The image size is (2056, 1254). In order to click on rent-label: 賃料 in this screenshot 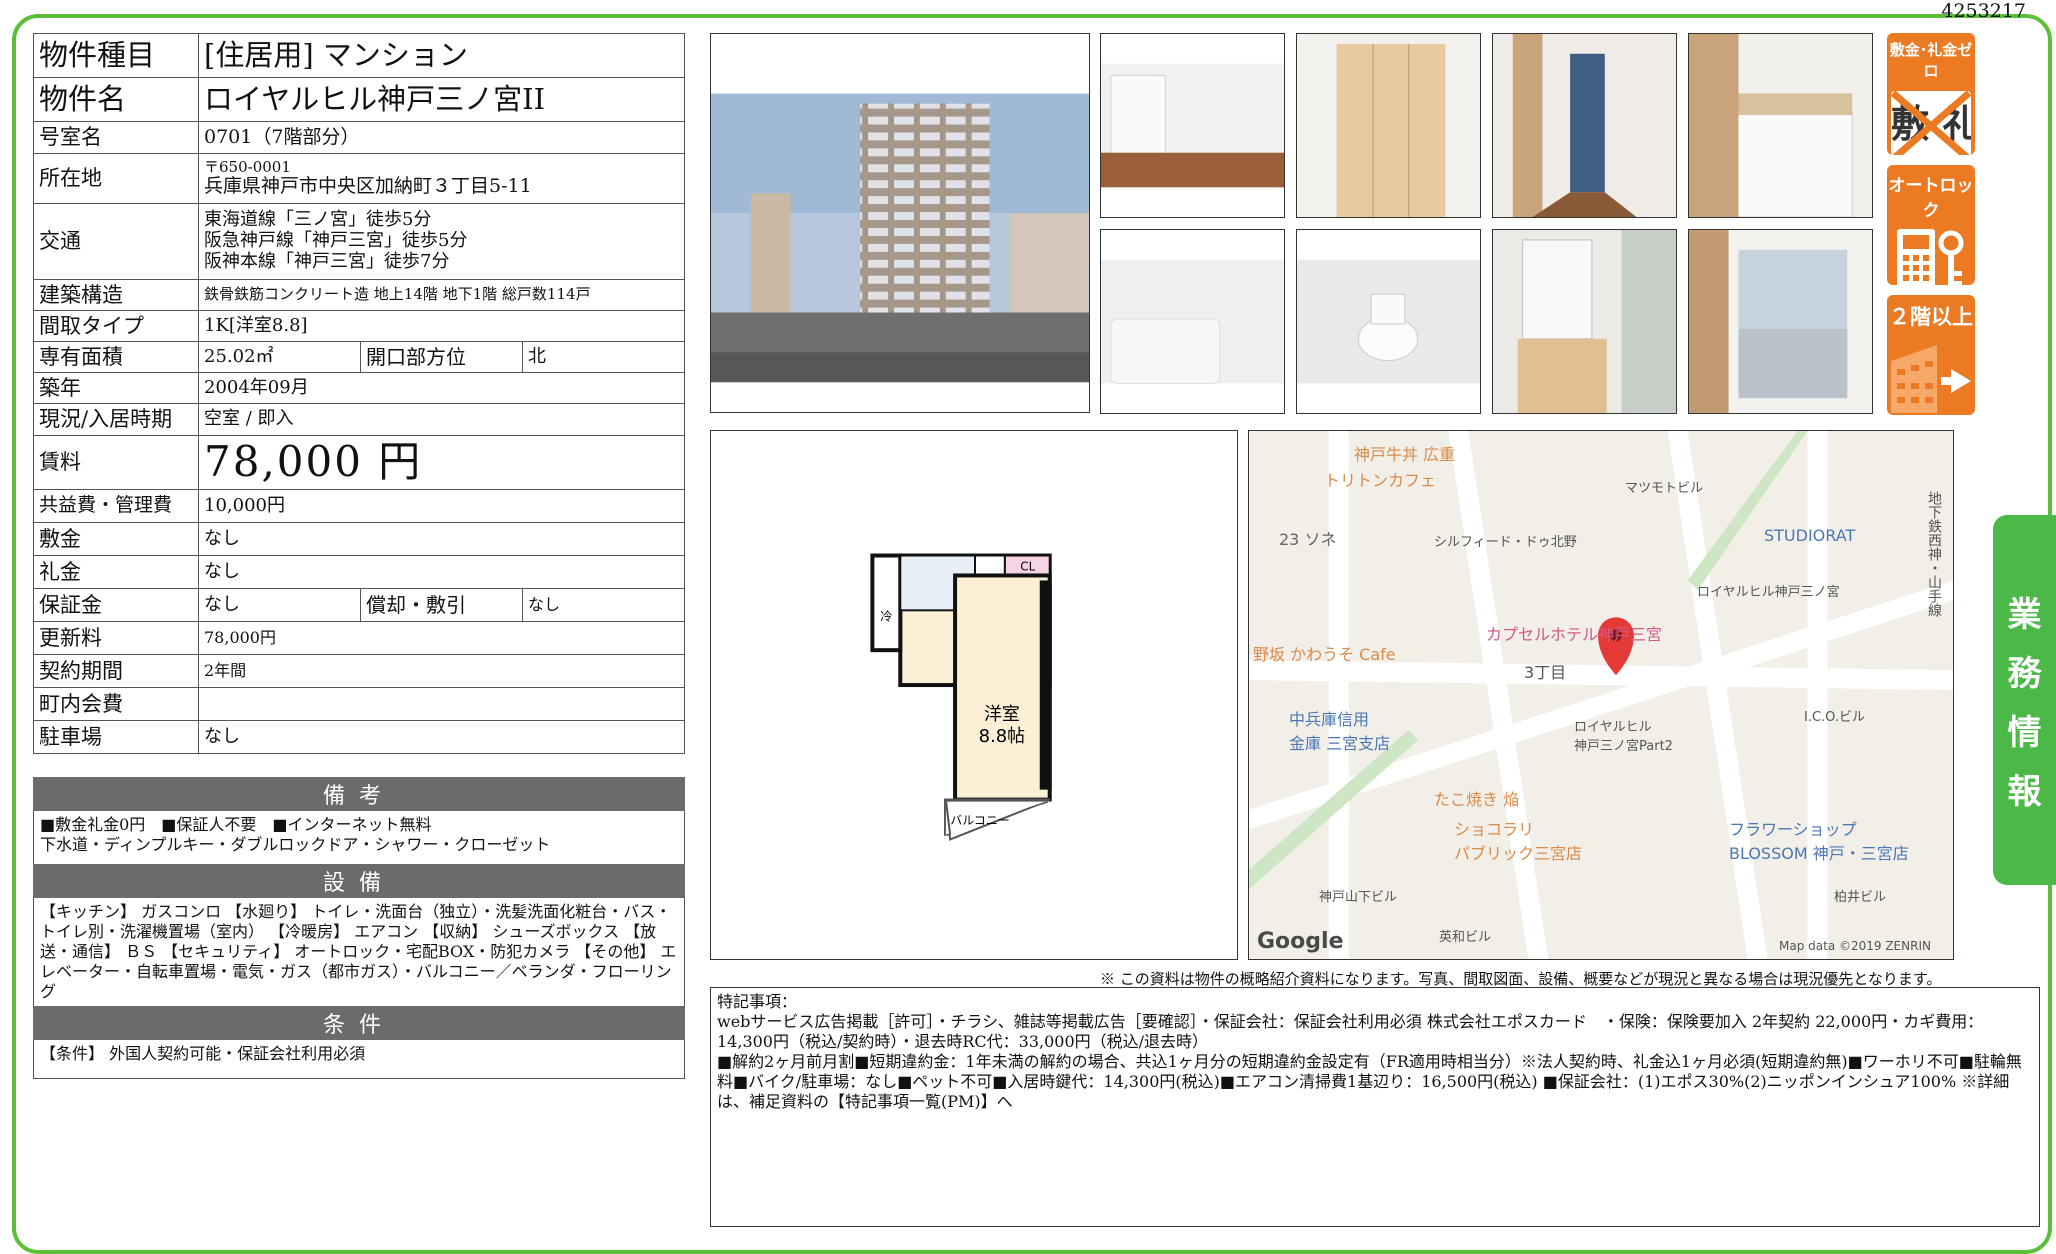, I will do `click(116, 462)`.